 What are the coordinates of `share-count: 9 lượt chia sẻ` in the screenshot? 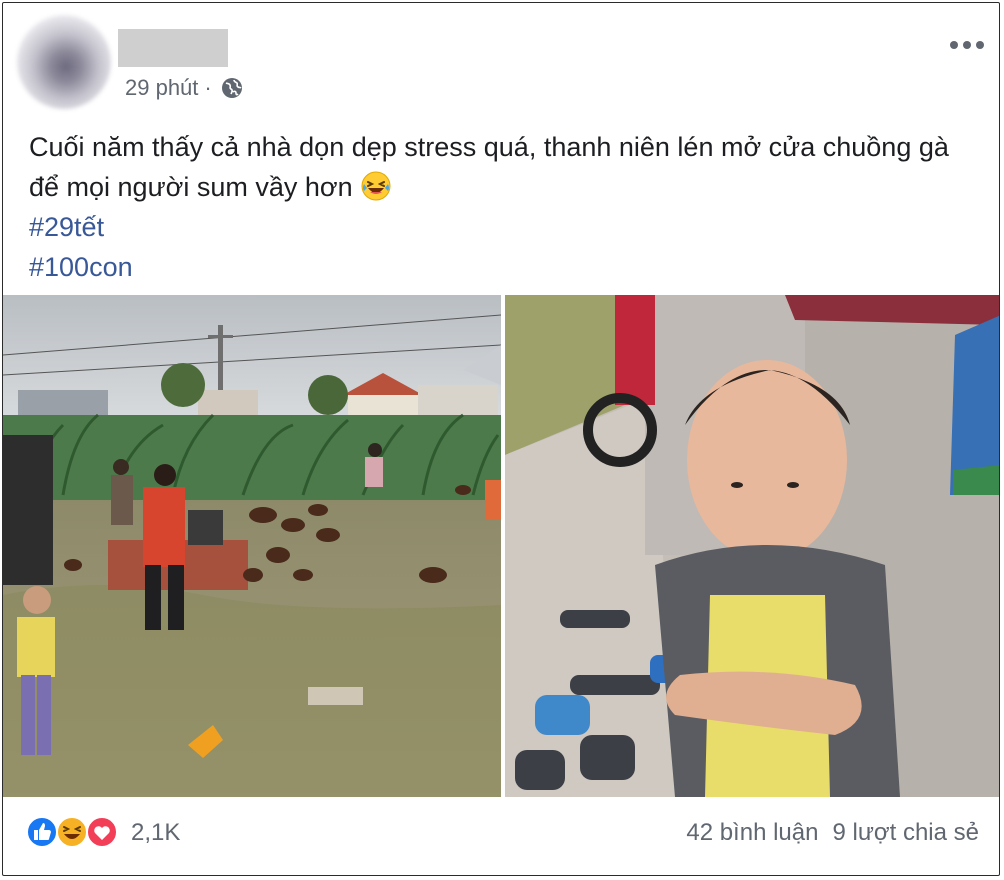 It's located at (905, 833).